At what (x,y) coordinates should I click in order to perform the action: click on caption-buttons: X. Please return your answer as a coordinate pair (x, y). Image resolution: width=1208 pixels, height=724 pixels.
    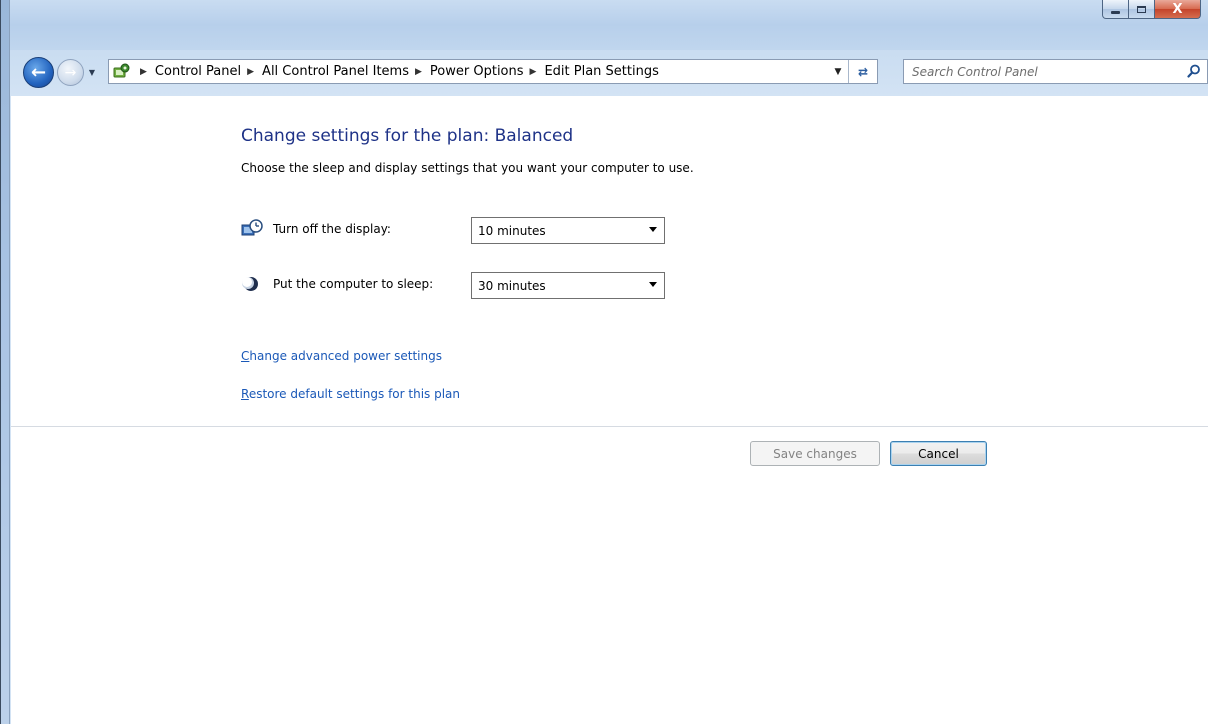
    Looking at the image, I should click on (1151, 10).